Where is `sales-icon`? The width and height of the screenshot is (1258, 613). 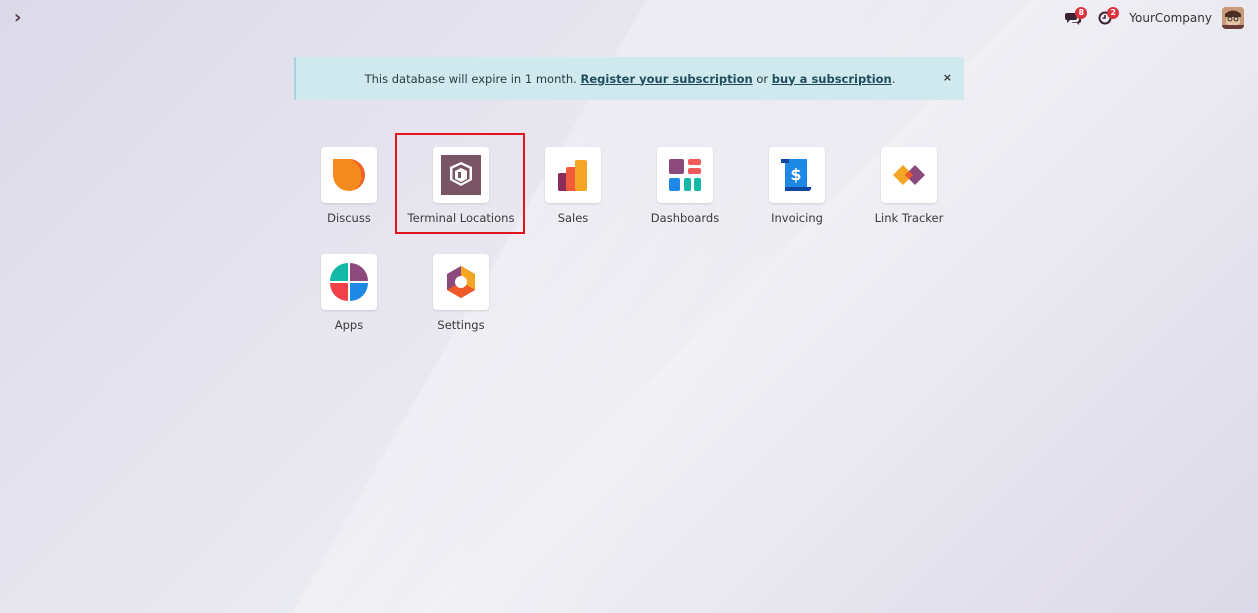
sales-icon is located at coordinates (572, 175).